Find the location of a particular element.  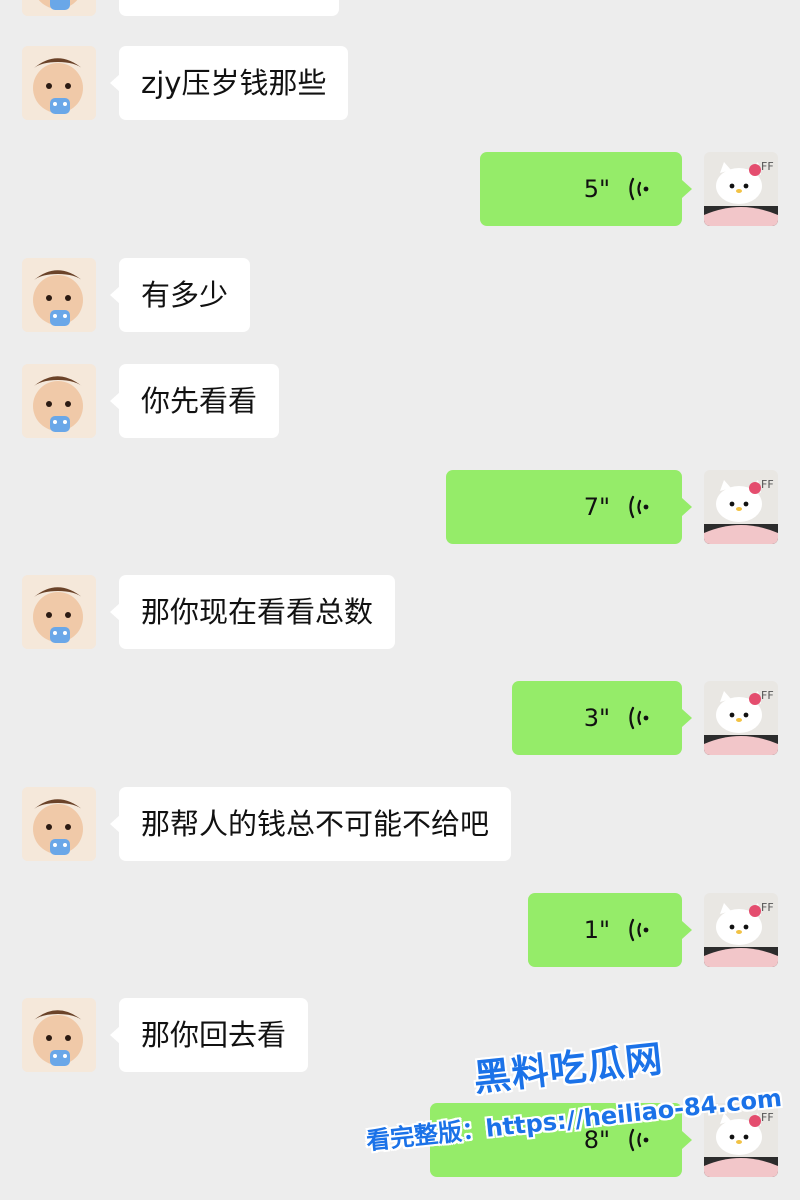

outgoing-voice-bubble: 3" is located at coordinates (602, 718).